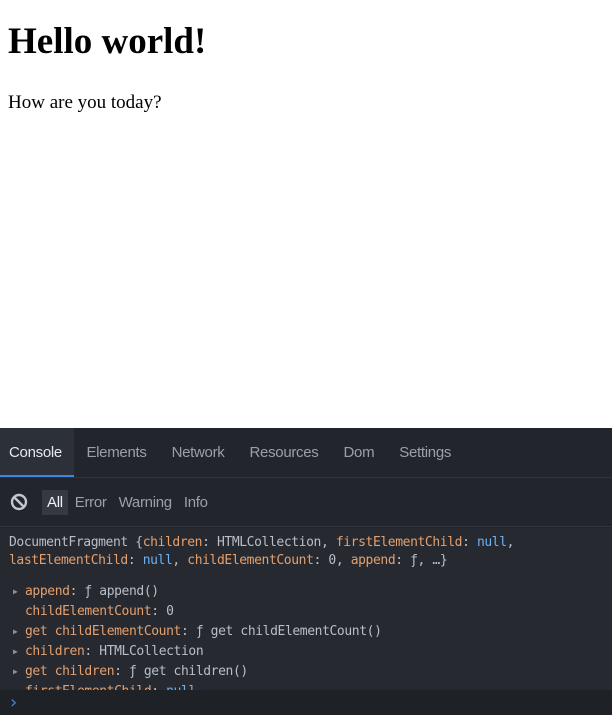 The width and height of the screenshot is (612, 715). I want to click on page-paragraph: How are you today?, so click(85, 102).